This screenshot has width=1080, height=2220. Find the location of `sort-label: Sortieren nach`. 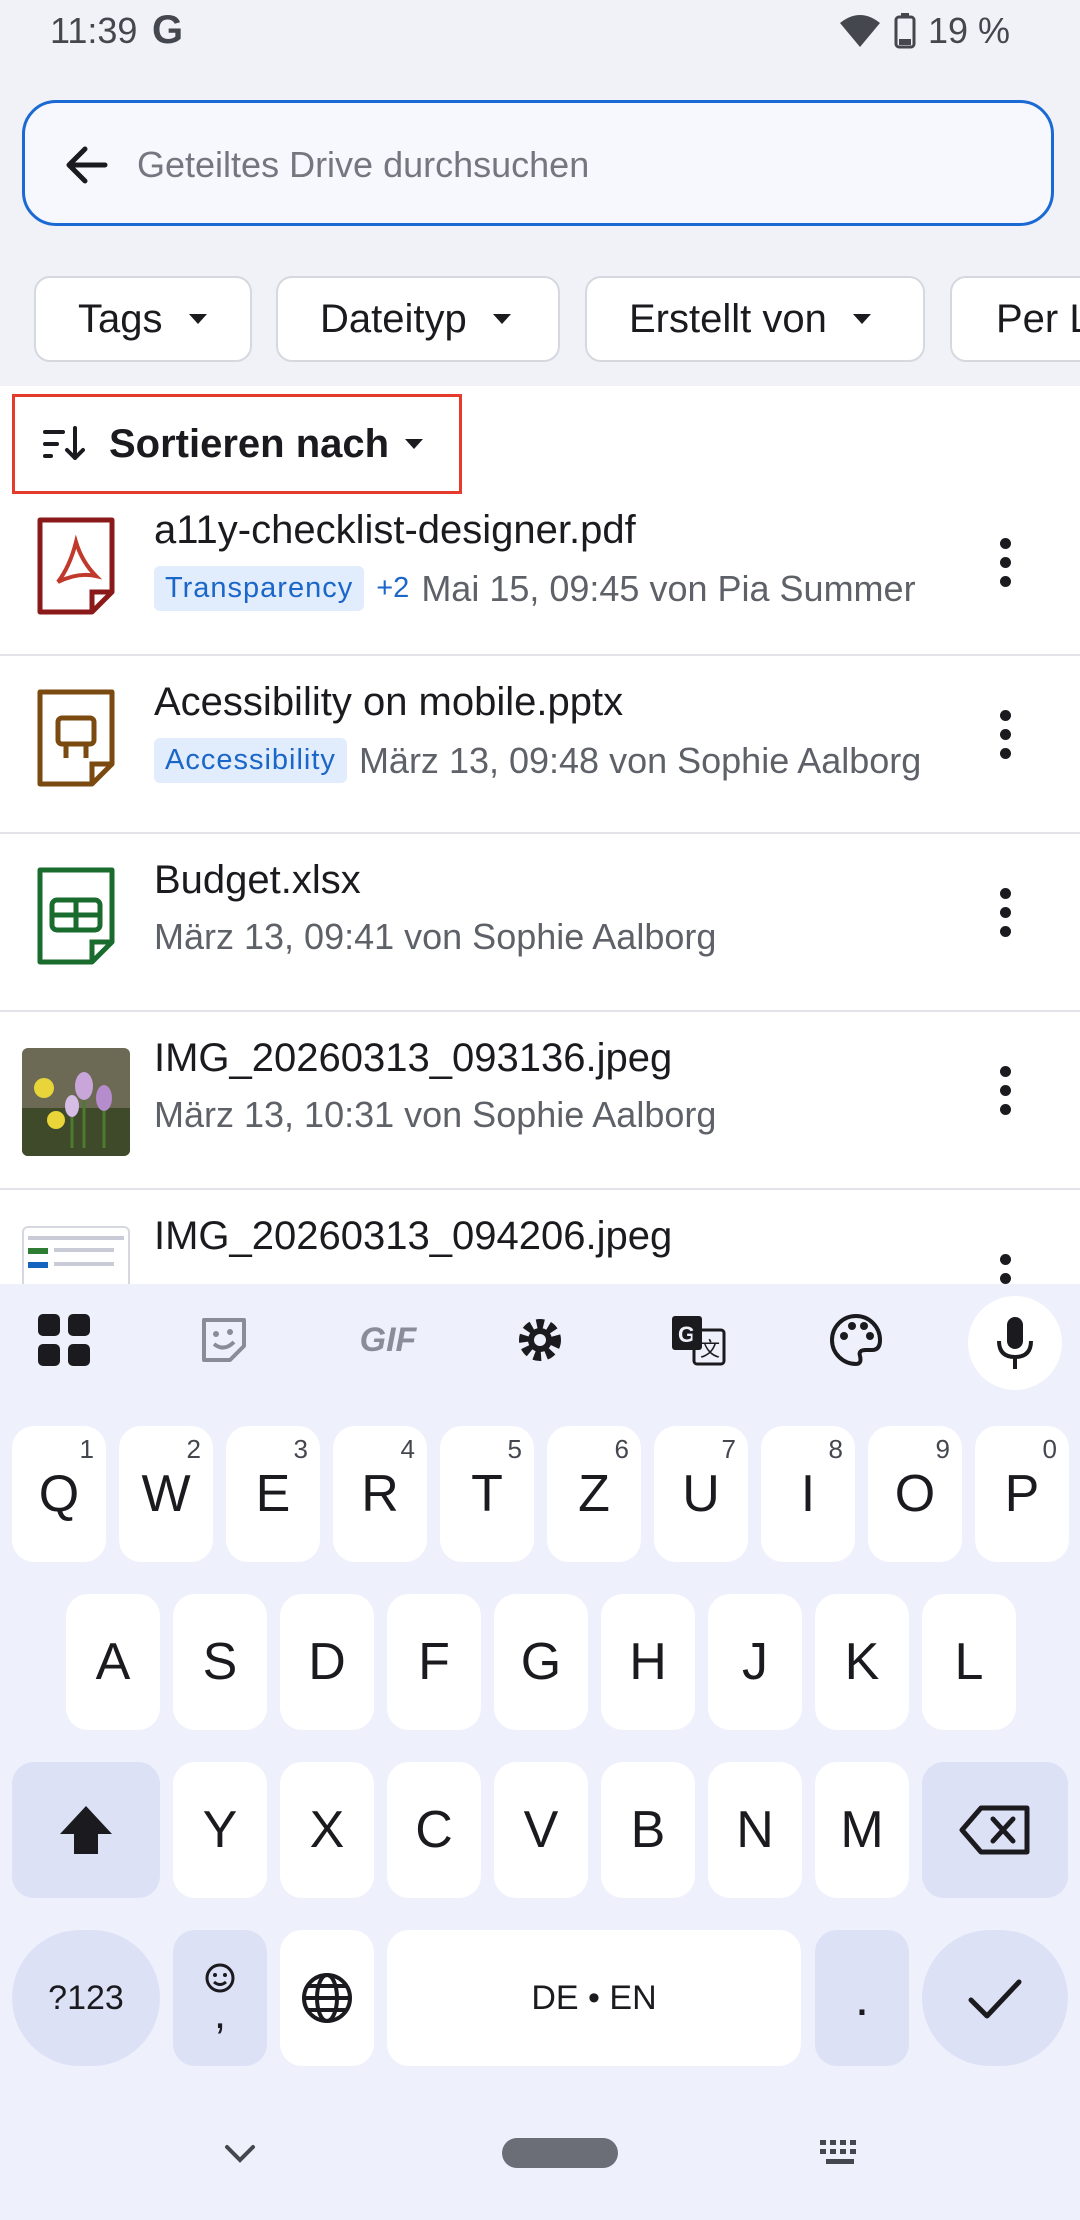

sort-label: Sortieren nach is located at coordinates (249, 443).